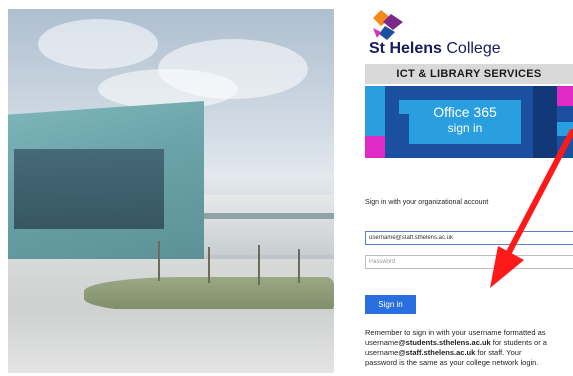  What do you see at coordinates (469, 262) in the screenshot?
I see `password-input` at bounding box center [469, 262].